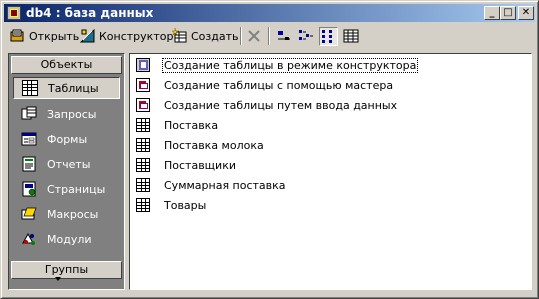 The image size is (539, 299). What do you see at coordinates (69, 239) in the screenshot?
I see `sidebar-item-label: Модули` at bounding box center [69, 239].